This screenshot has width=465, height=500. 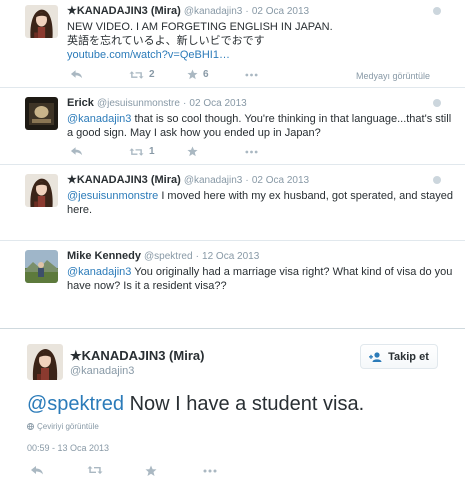 I want to click on tweet-author-name: Mike Kennedy, so click(x=104, y=256).